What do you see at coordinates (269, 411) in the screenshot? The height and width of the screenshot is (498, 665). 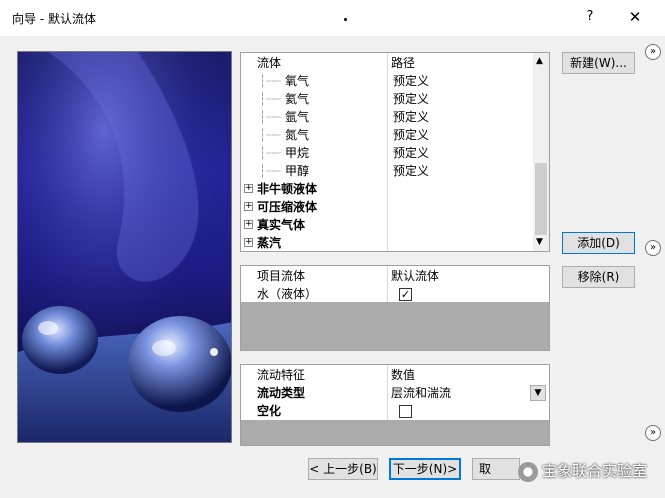 I see `cavitation-label: 空化` at bounding box center [269, 411].